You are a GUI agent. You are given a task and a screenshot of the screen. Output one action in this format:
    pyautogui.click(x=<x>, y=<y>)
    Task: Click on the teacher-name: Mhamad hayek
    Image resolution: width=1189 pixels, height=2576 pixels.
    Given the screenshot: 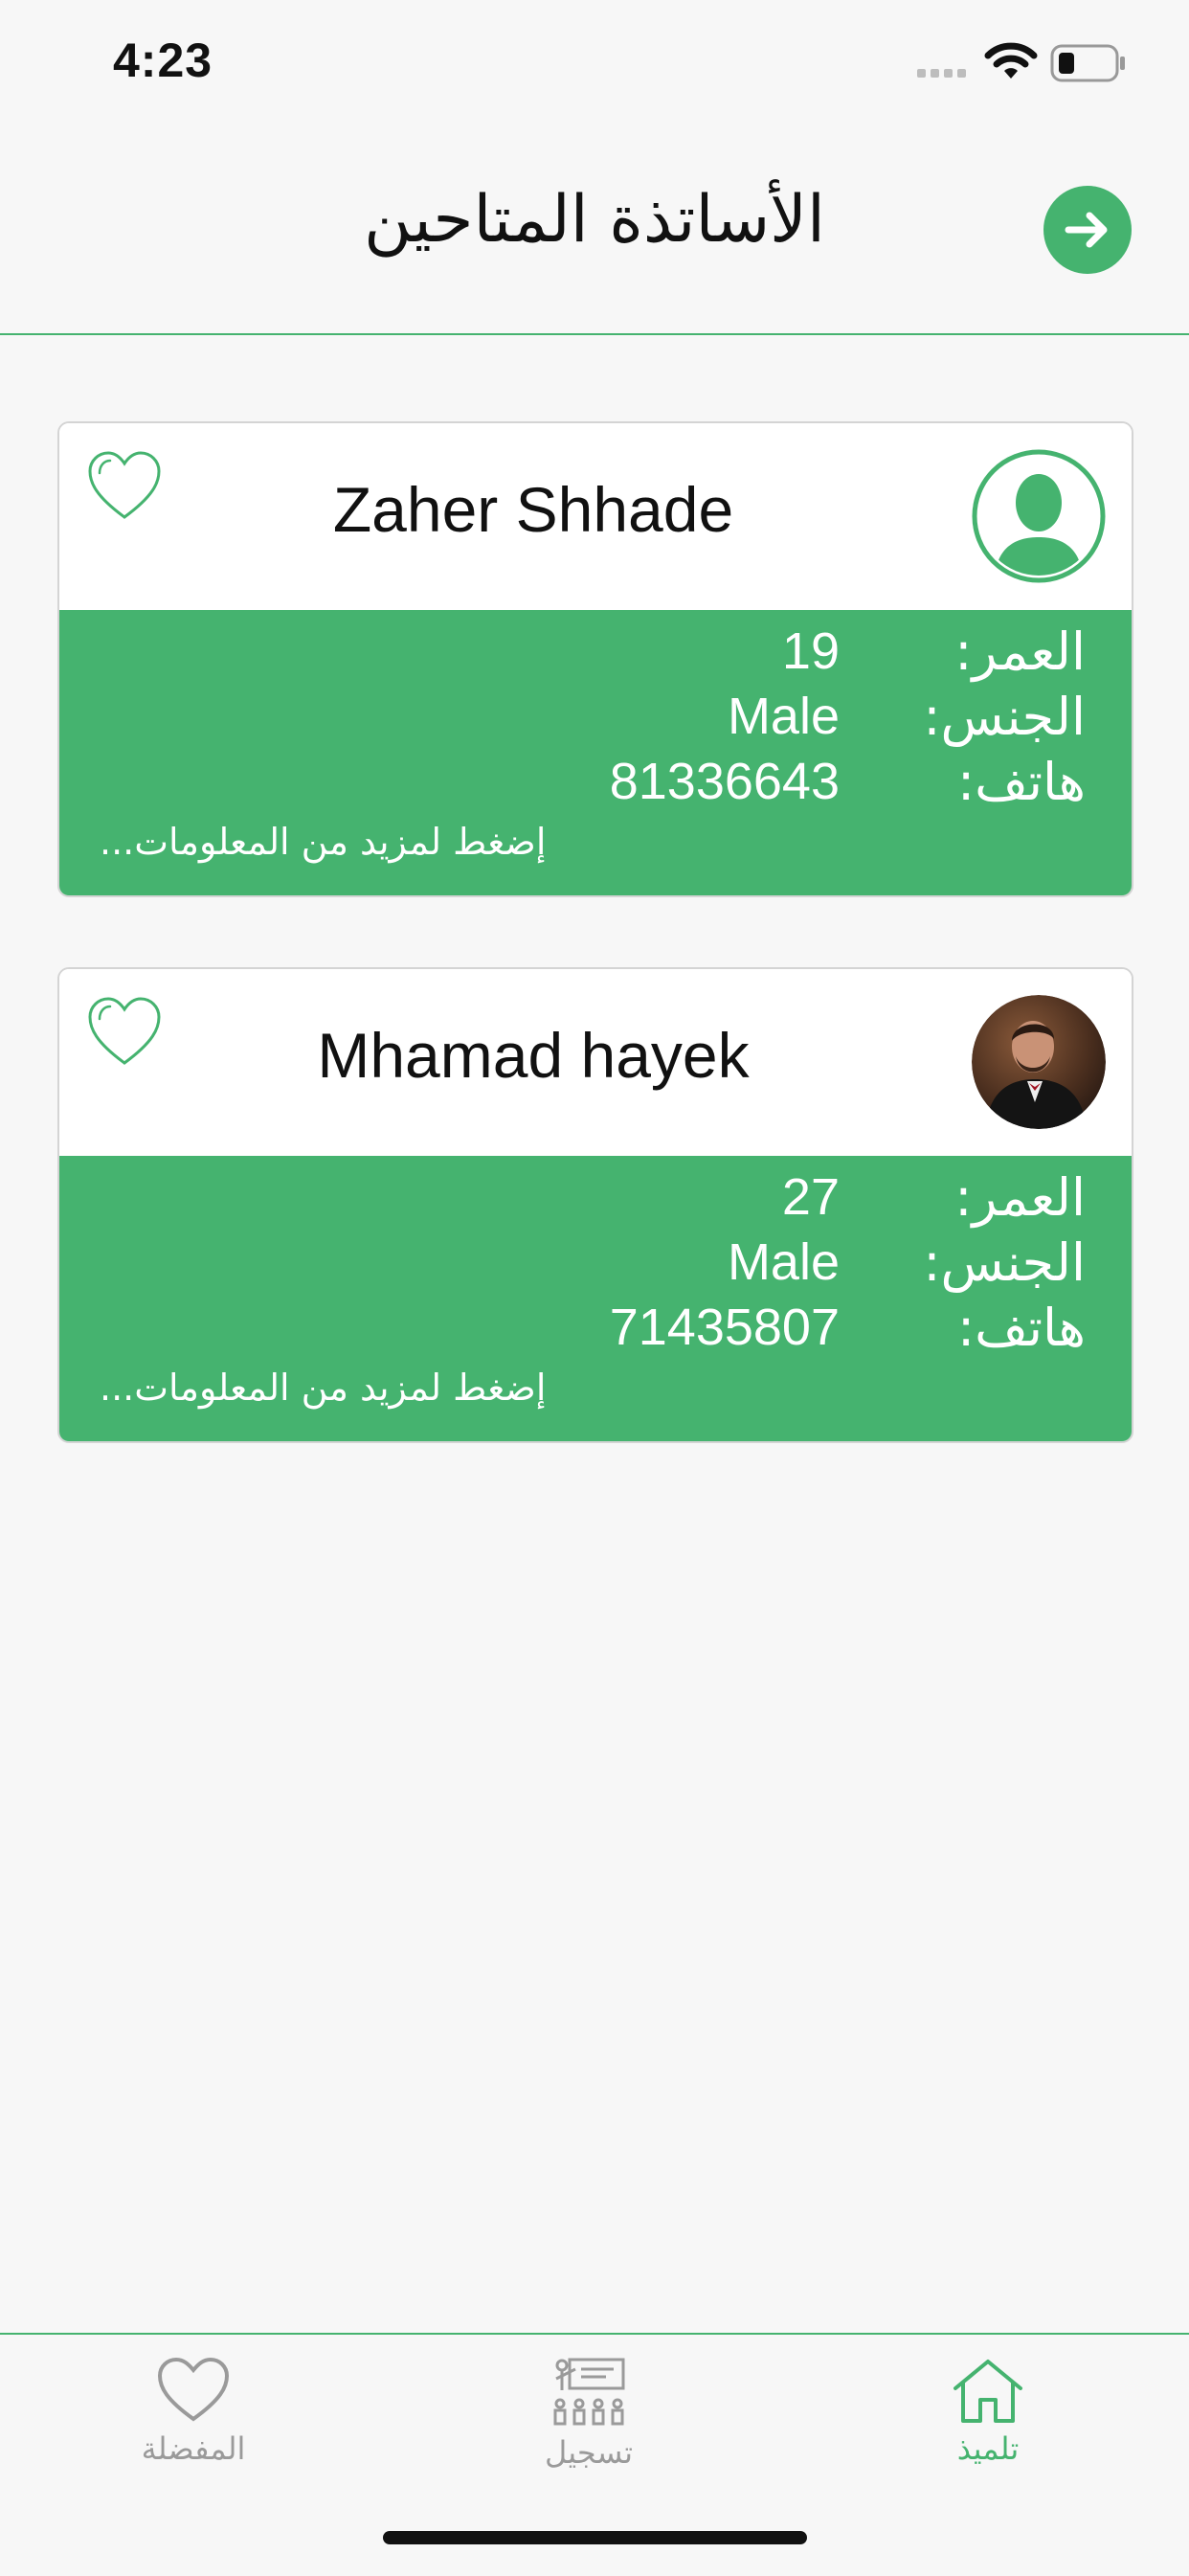 What is the action you would take?
    pyautogui.click(x=533, y=1055)
    